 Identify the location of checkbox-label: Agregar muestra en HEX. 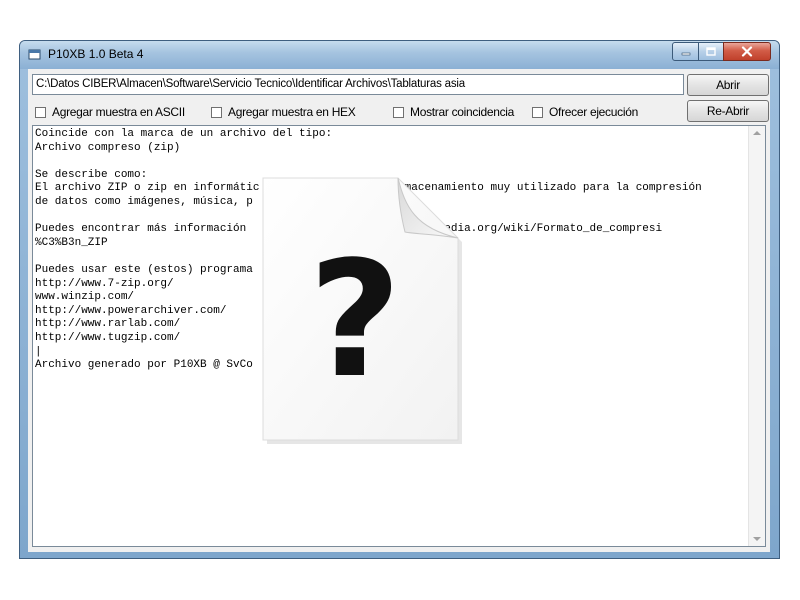
(292, 112).